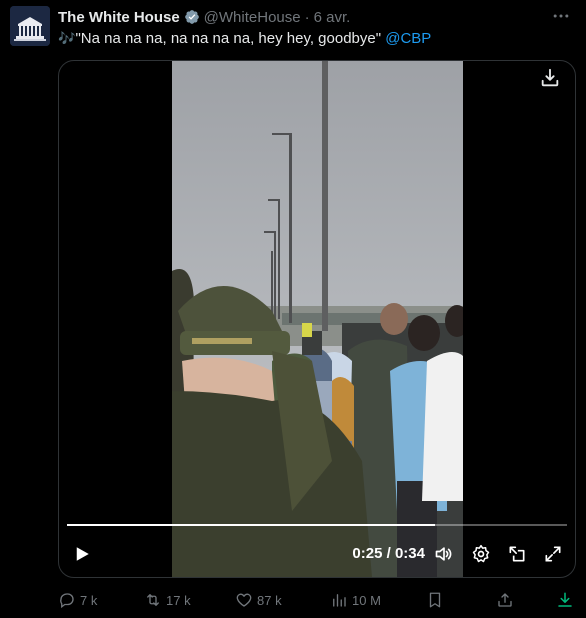  What do you see at coordinates (153, 600) in the screenshot?
I see `repost-icon` at bounding box center [153, 600].